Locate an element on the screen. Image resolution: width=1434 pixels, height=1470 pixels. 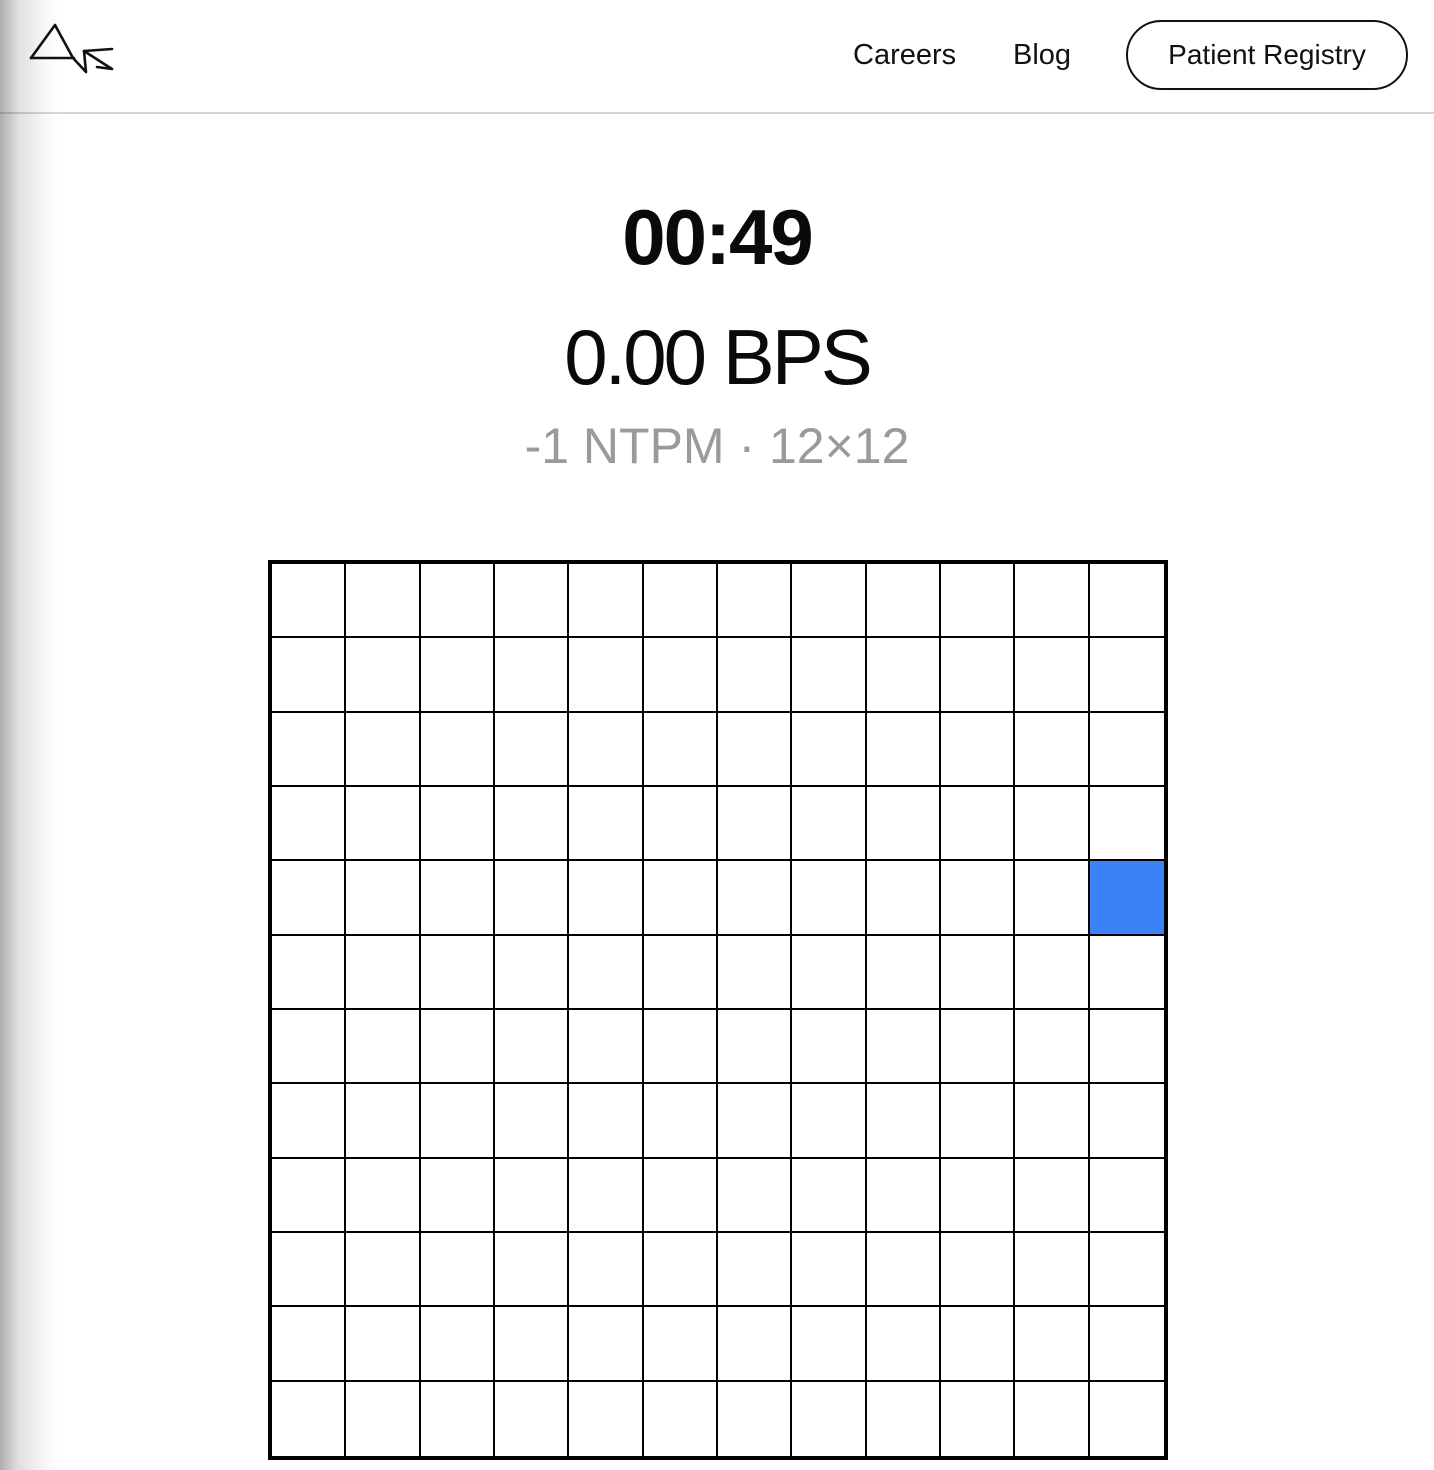
patient-registry-button: Patient Registry is located at coordinates (1267, 55).